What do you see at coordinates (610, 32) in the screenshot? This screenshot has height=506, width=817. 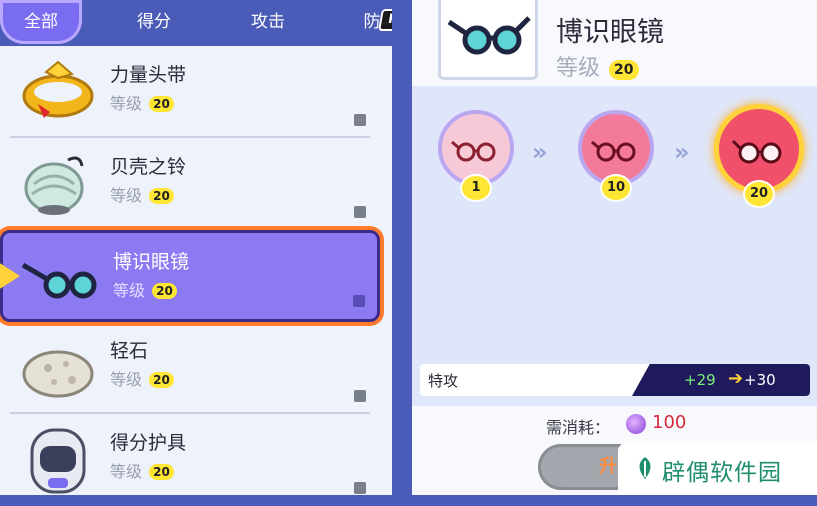 I see `detail-item-name: 博识眼镜` at bounding box center [610, 32].